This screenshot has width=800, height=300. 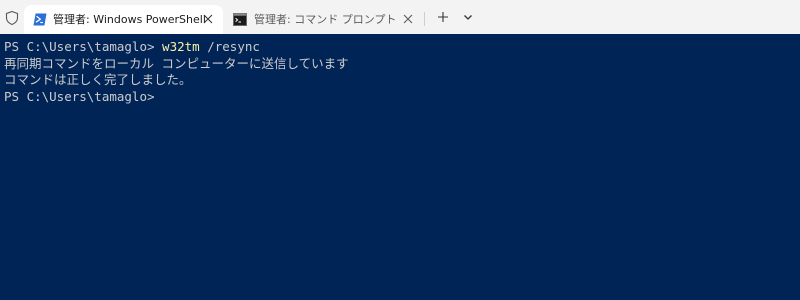 I want to click on tab-powershell: 管理者: Windows PowerShell, so click(x=123, y=19).